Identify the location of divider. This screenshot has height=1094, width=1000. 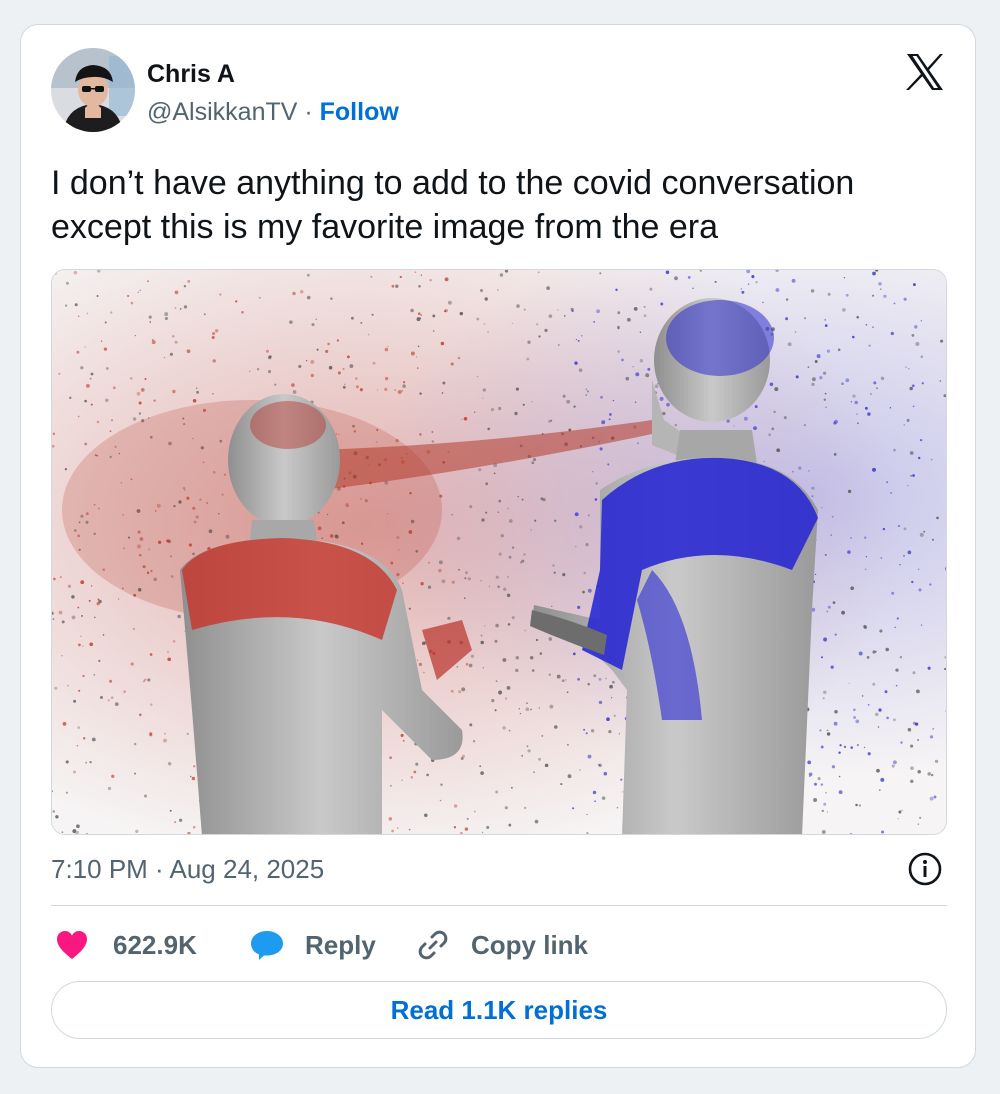
(499, 905).